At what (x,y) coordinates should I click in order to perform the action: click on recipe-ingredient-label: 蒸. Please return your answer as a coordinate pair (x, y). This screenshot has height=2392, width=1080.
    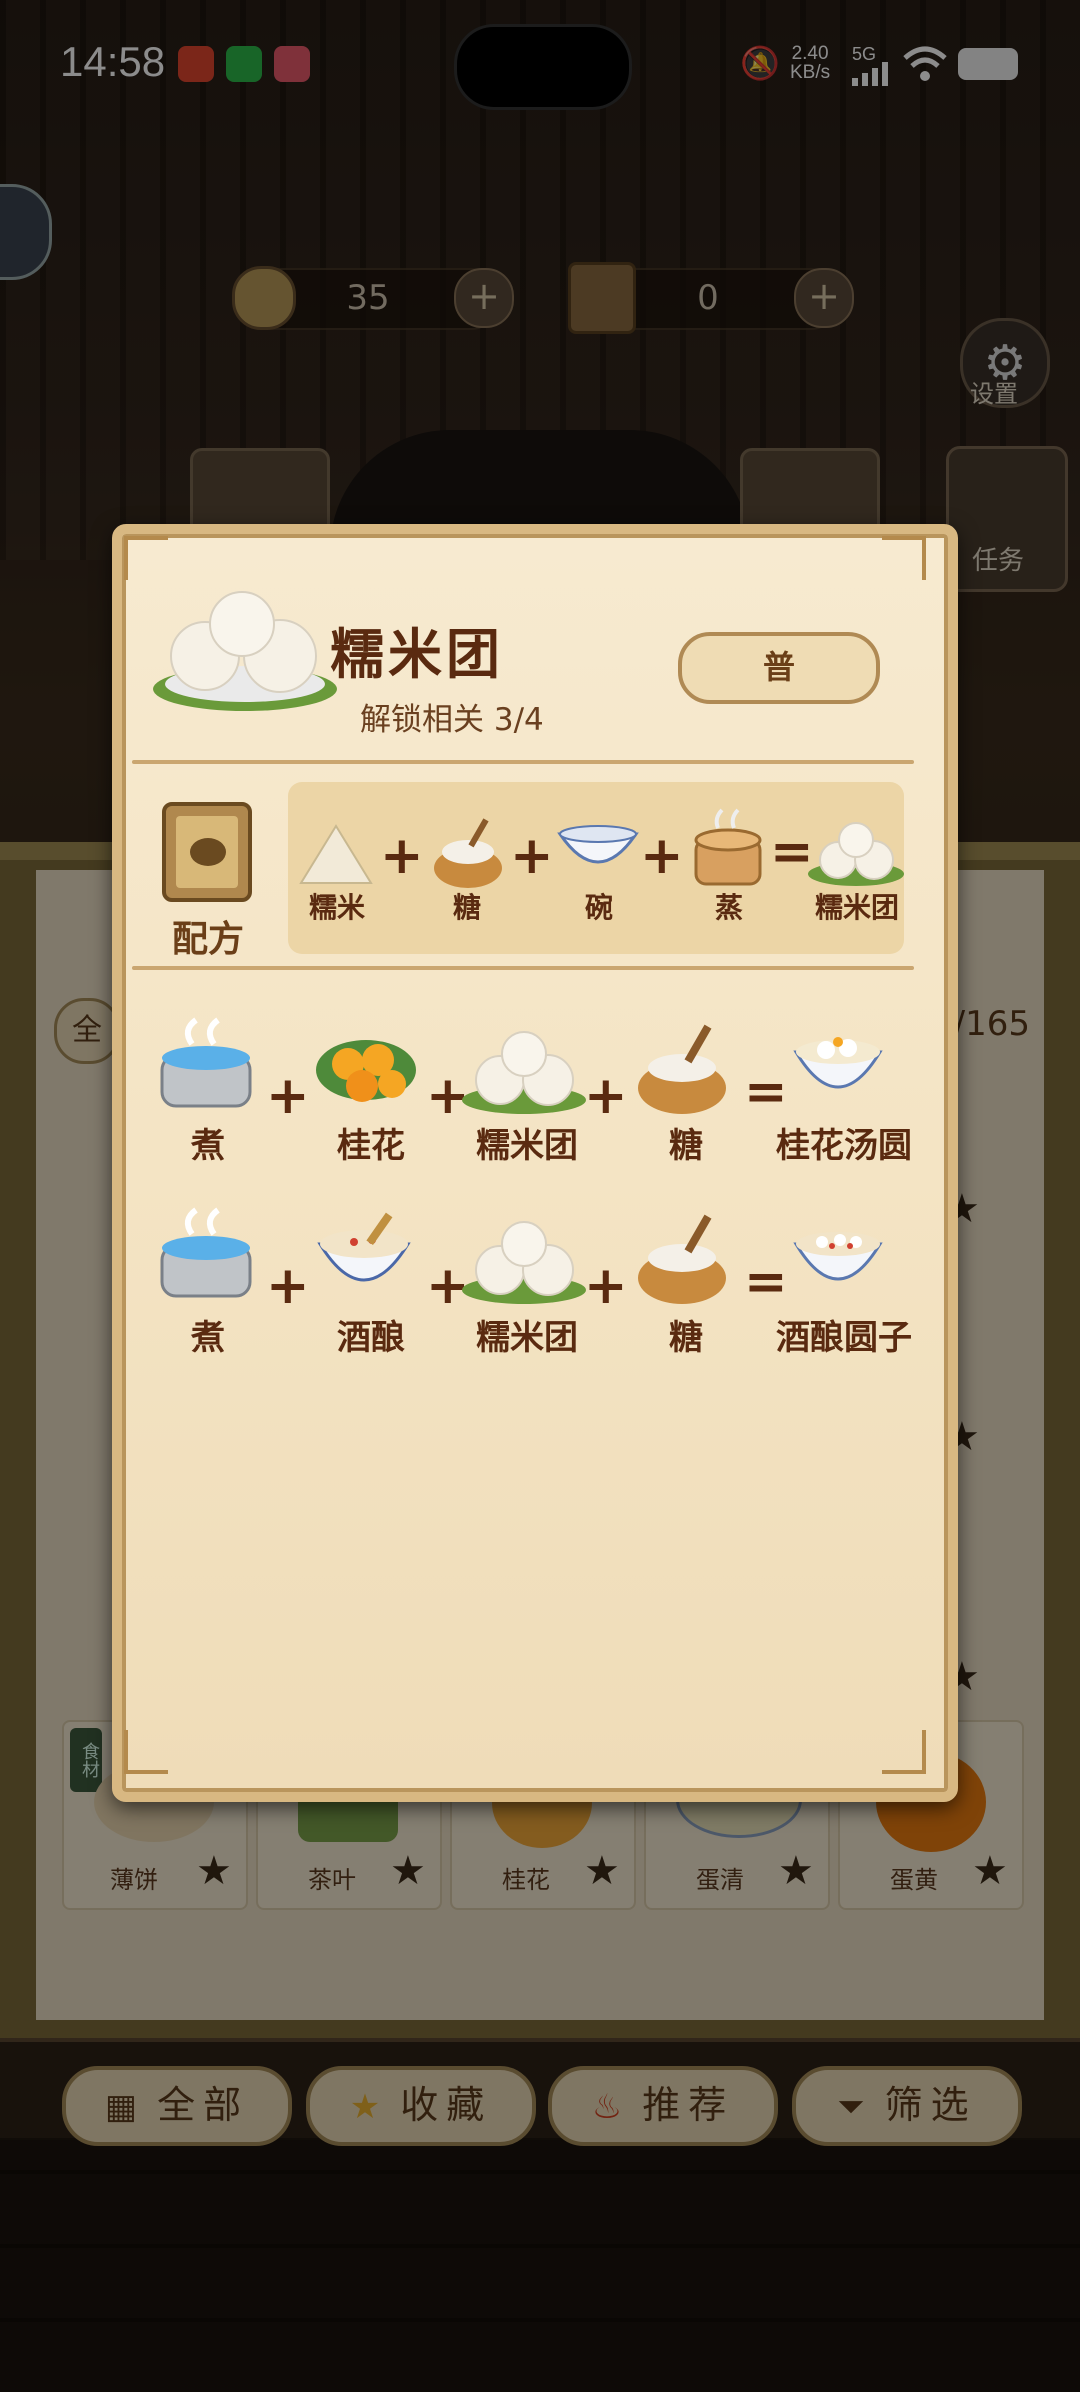
    Looking at the image, I should click on (728, 907).